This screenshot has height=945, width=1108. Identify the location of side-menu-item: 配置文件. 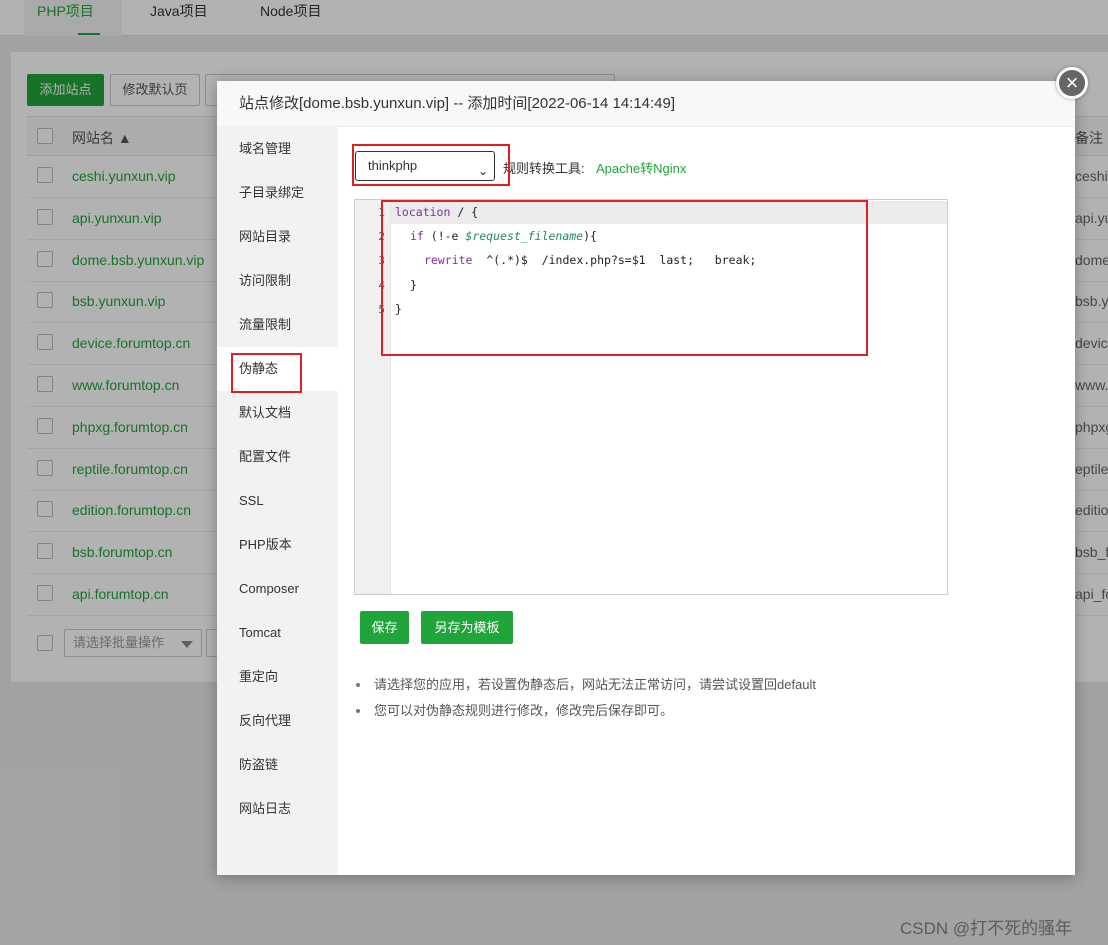
(277, 457).